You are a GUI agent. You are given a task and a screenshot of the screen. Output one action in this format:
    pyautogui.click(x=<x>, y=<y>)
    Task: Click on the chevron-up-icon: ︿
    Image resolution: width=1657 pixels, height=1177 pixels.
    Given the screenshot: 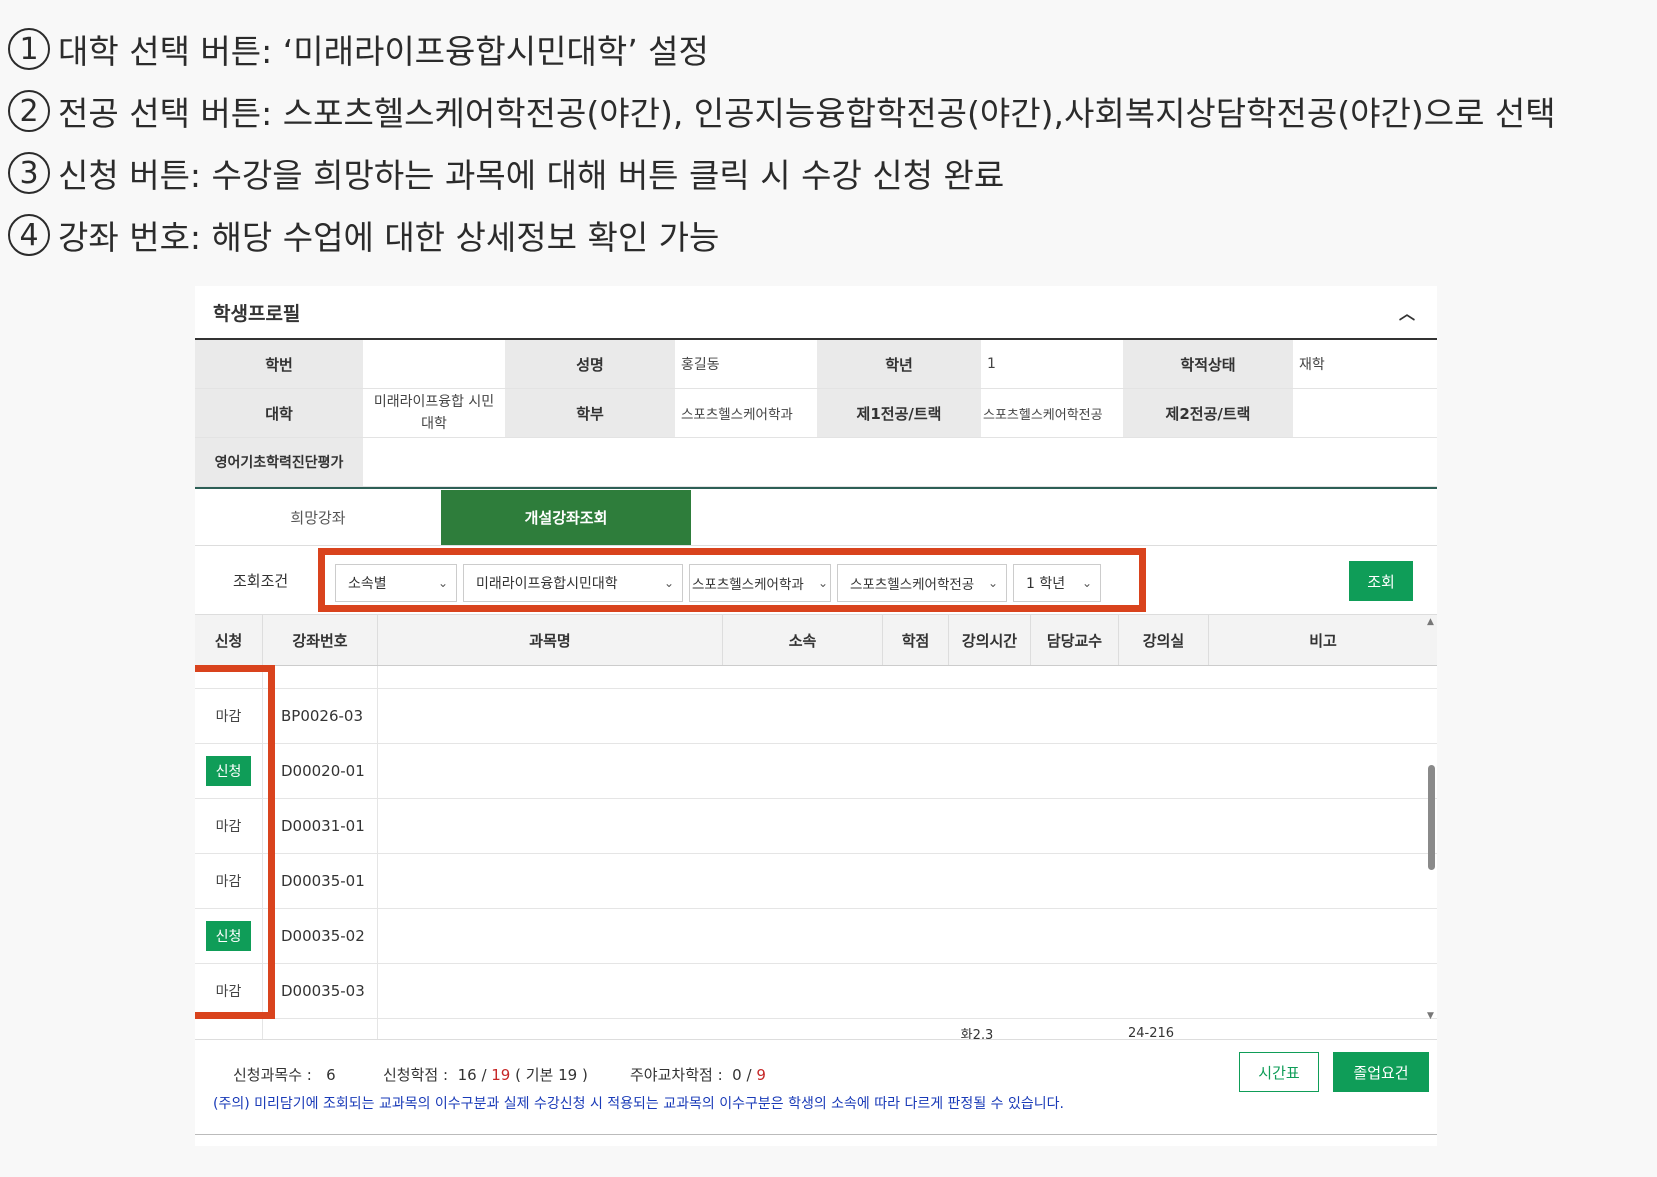 What is the action you would take?
    pyautogui.click(x=1407, y=312)
    